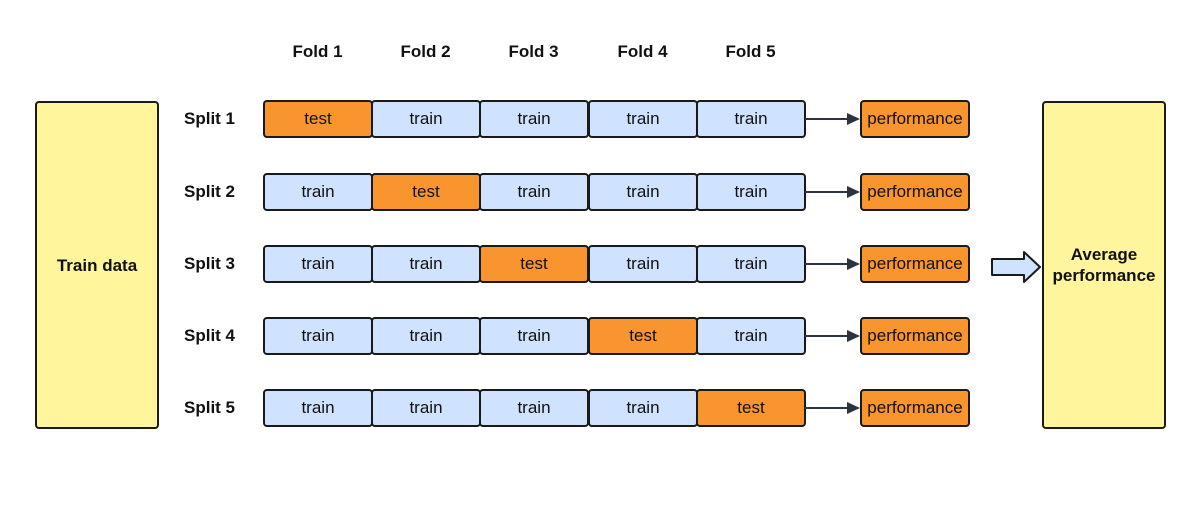 Image resolution: width=1200 pixels, height=522 pixels. I want to click on split-label: Split 2, so click(210, 191).